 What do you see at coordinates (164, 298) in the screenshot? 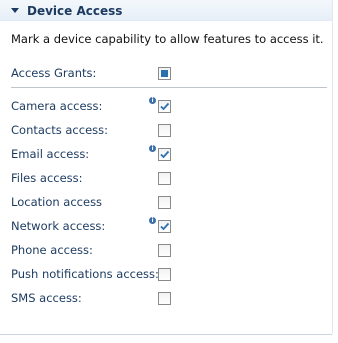
I see `sms-access-checkbox` at bounding box center [164, 298].